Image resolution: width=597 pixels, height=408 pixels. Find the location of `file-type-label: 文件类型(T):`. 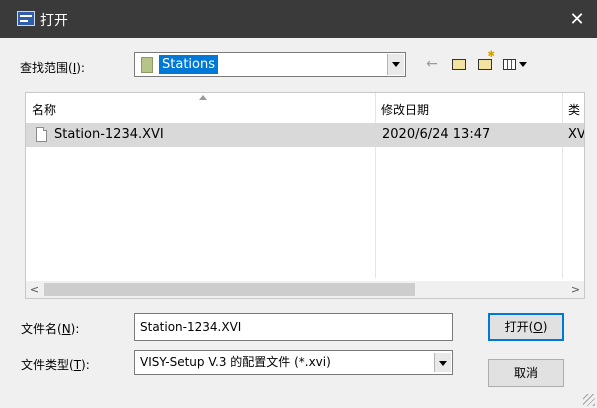

file-type-label: 文件类型(T): is located at coordinates (55, 365).